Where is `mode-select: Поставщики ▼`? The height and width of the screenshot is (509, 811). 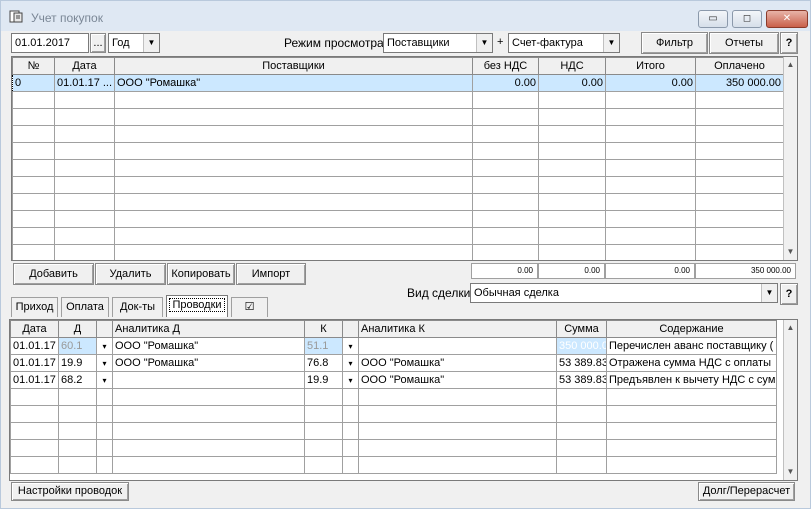 mode-select: Поставщики ▼ is located at coordinates (438, 43).